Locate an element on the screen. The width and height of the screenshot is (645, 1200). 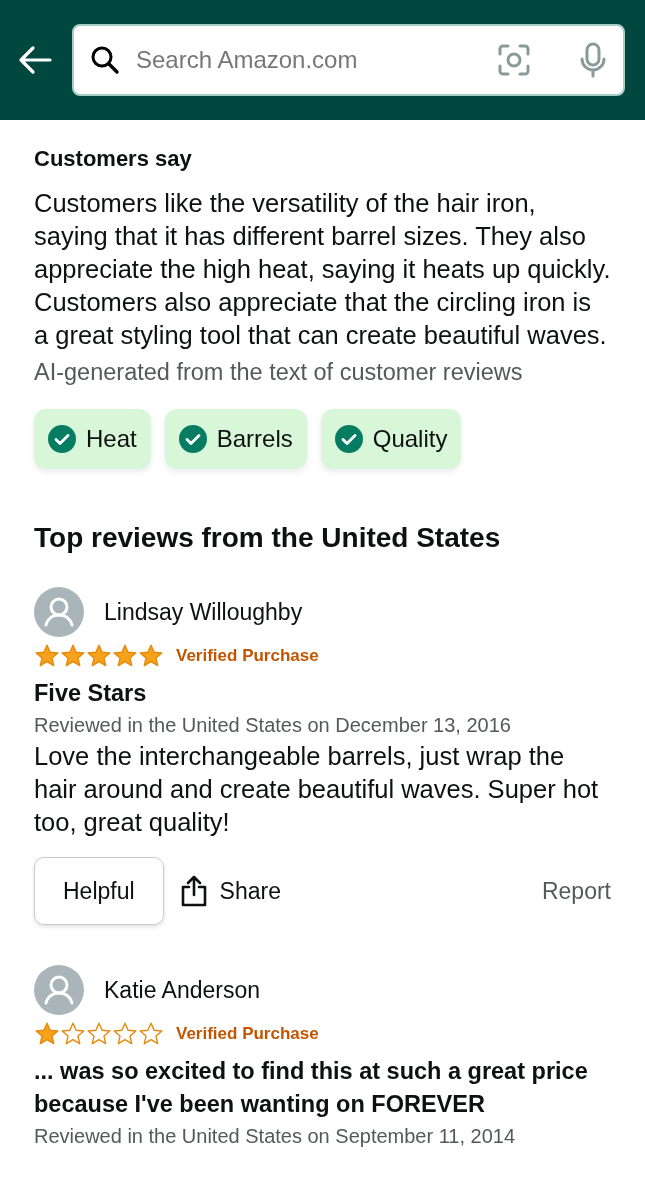
ai-note: AI-generated from the text of customer reviews is located at coordinates (279, 372).